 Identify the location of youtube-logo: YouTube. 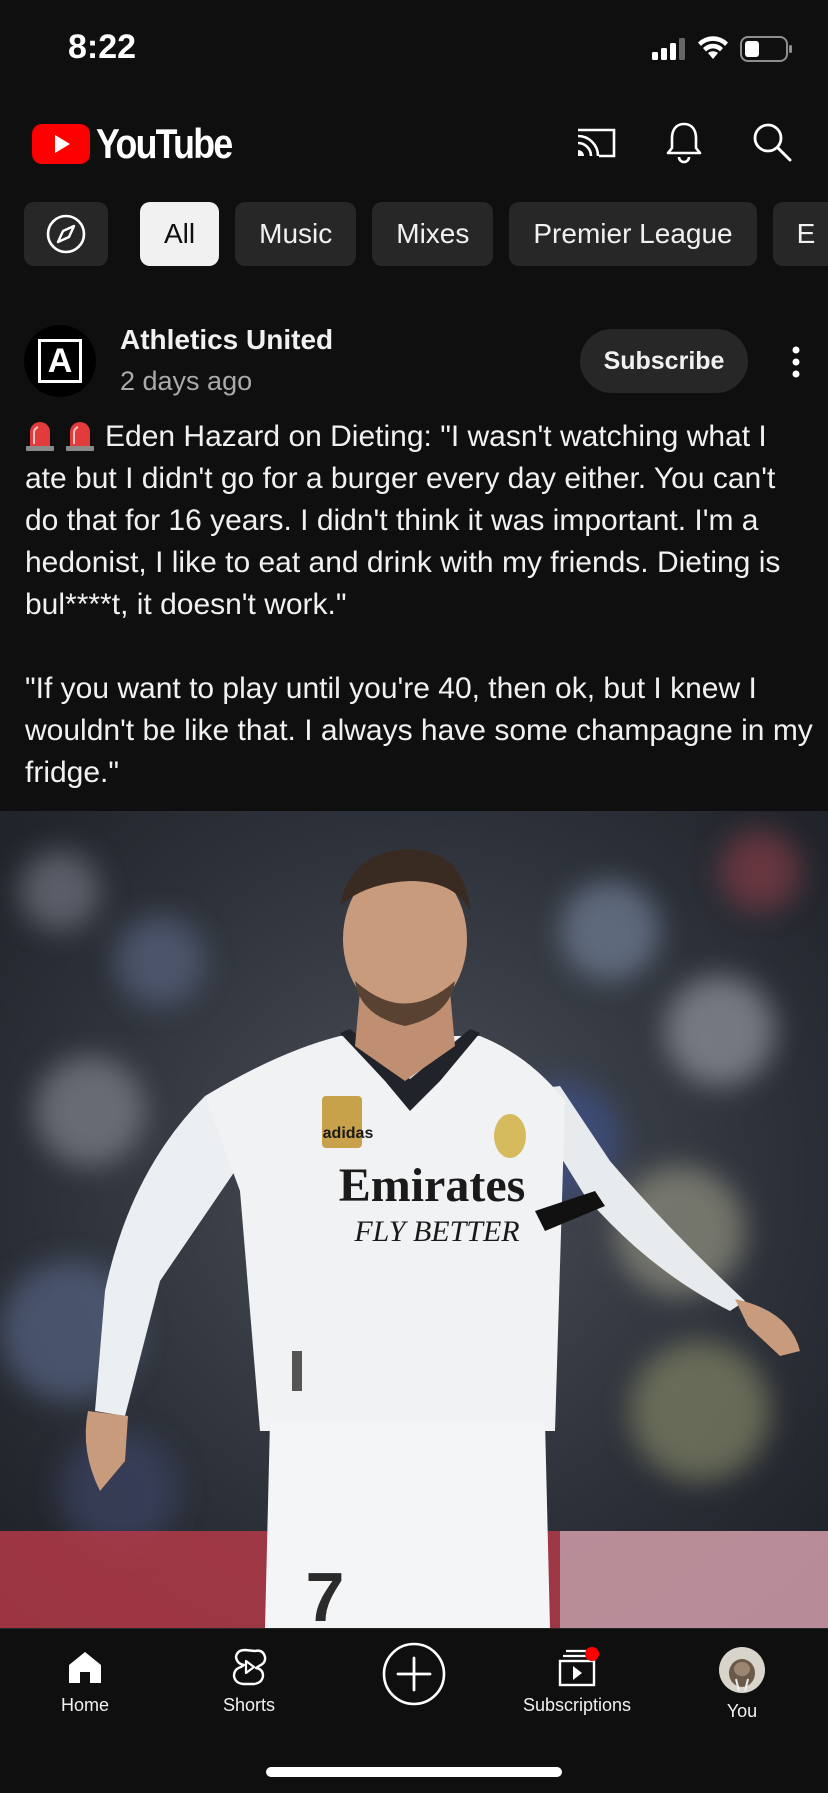
(143, 144).